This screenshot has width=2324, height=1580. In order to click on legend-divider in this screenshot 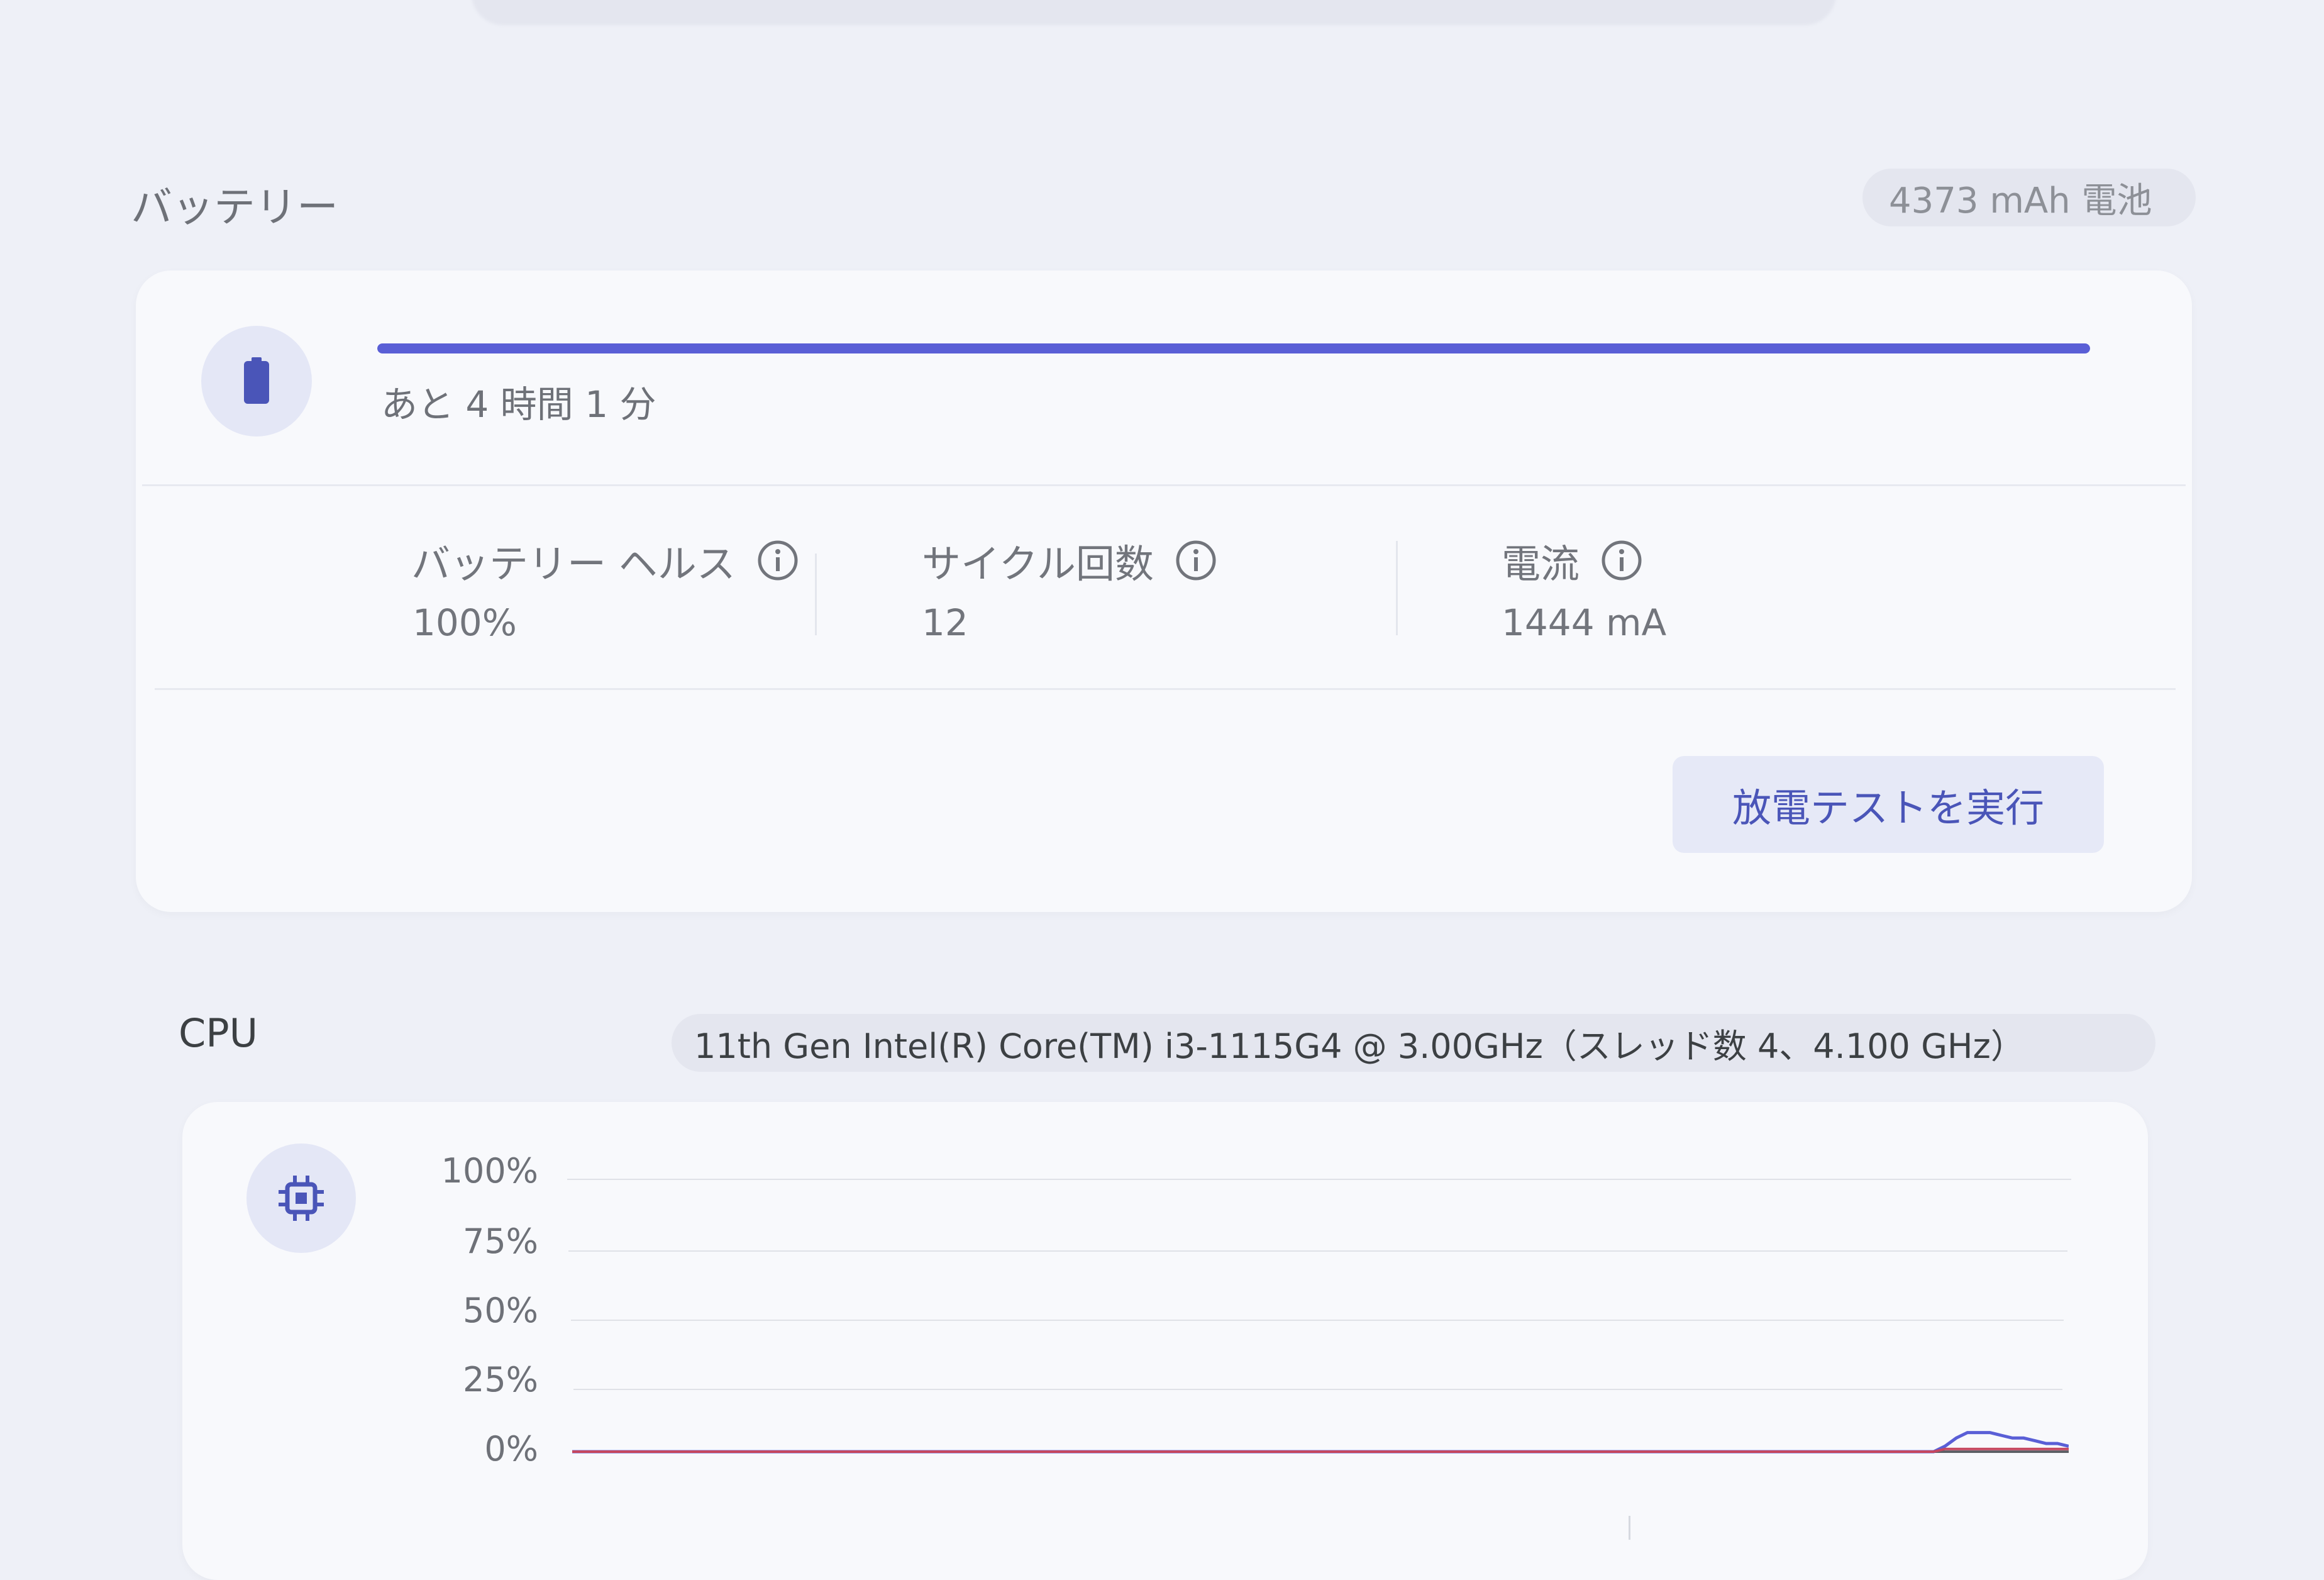, I will do `click(1630, 1528)`.